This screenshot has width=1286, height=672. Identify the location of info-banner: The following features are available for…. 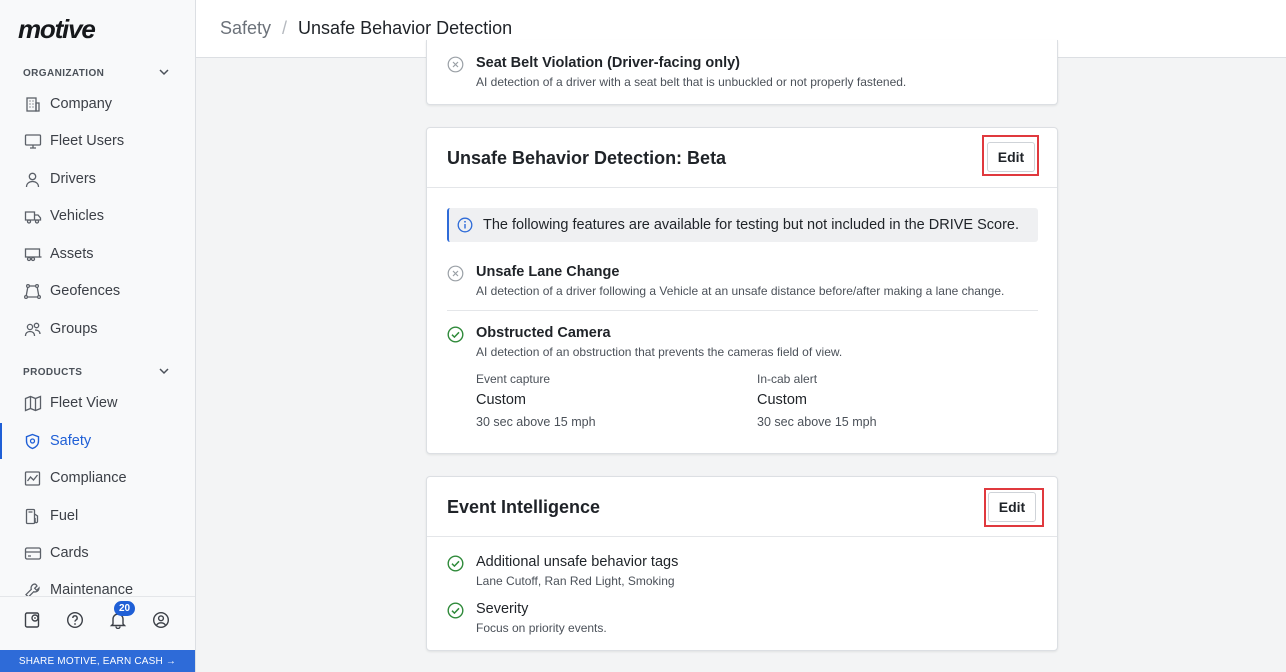
(742, 225).